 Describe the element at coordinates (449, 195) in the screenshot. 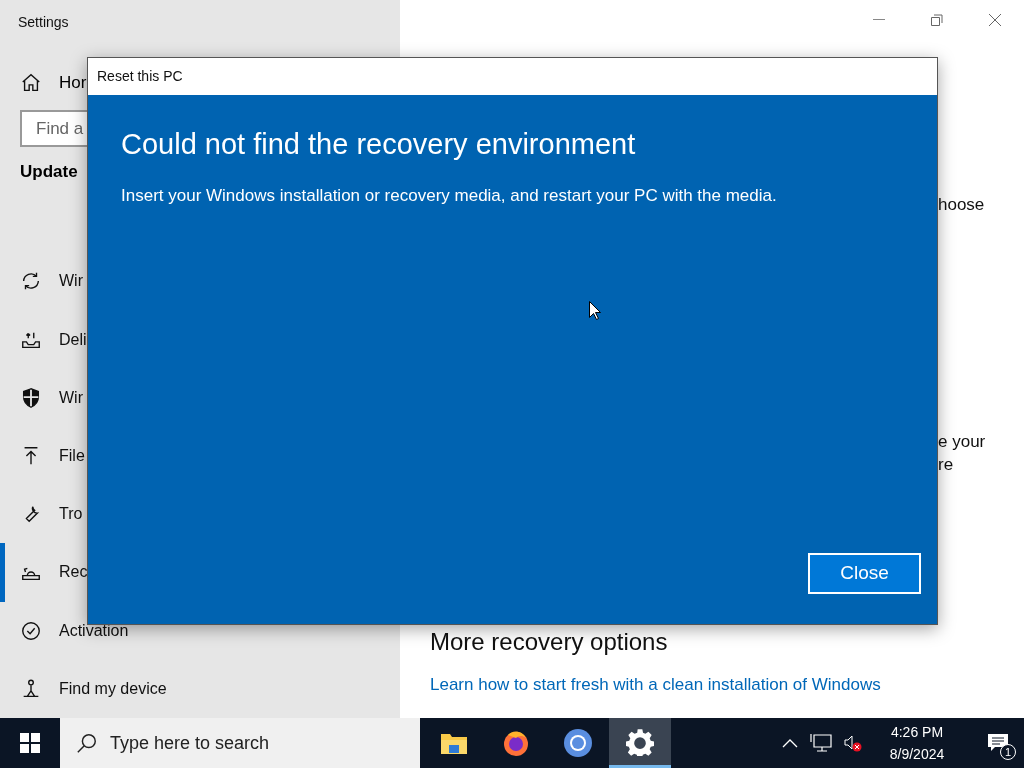

I see `dialog-message: Insert your Windows installation or recovery media, and restart your PC with the media.` at that location.